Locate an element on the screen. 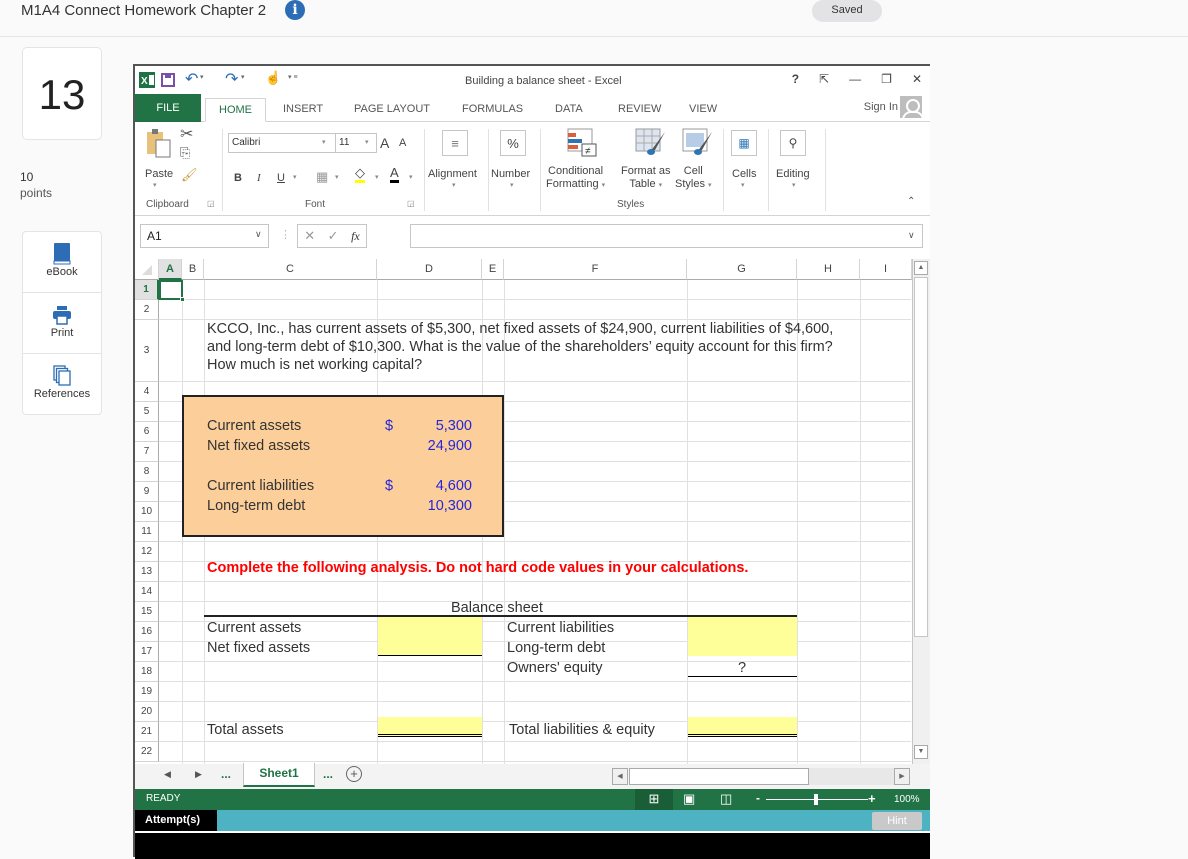 This screenshot has width=1188, height=859. vertical-scrollbar: ▲ ▼ is located at coordinates (921, 511).